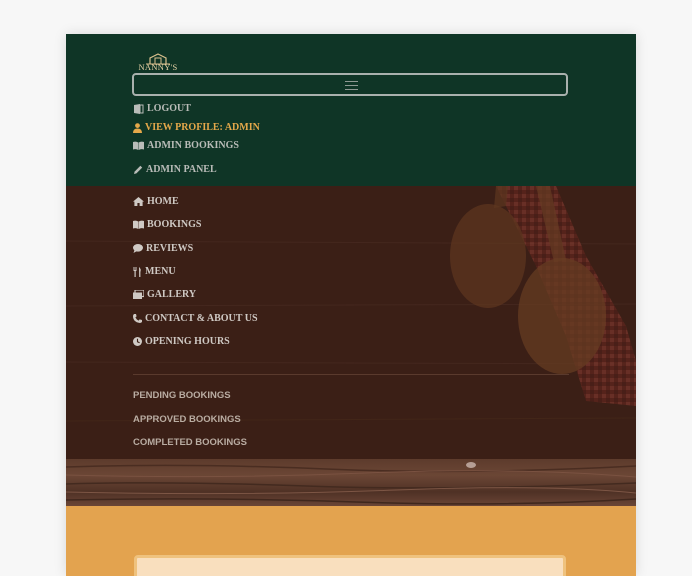 Image resolution: width=692 pixels, height=576 pixels. I want to click on main-content, so click(351, 541).